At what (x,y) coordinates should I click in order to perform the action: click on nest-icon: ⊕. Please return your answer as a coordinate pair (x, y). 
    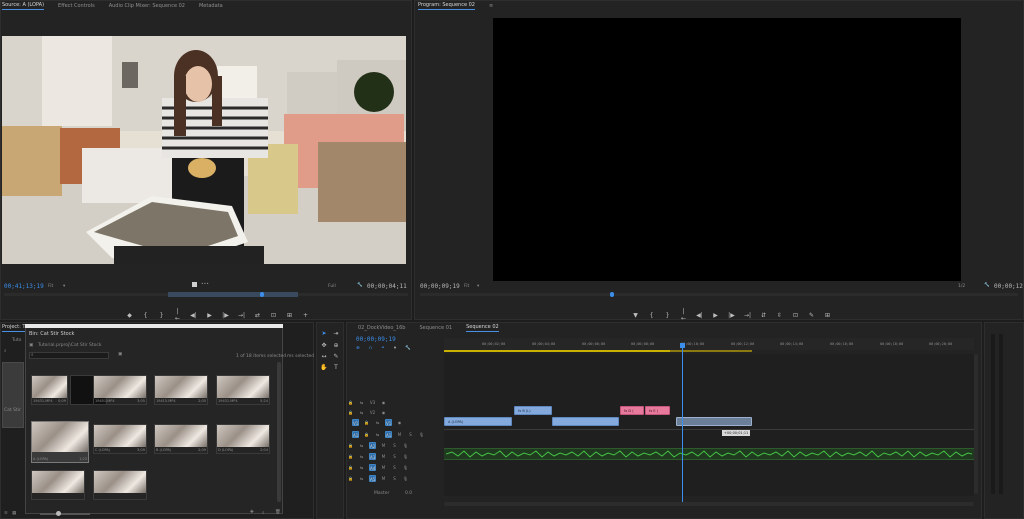
    Looking at the image, I should click on (358, 348).